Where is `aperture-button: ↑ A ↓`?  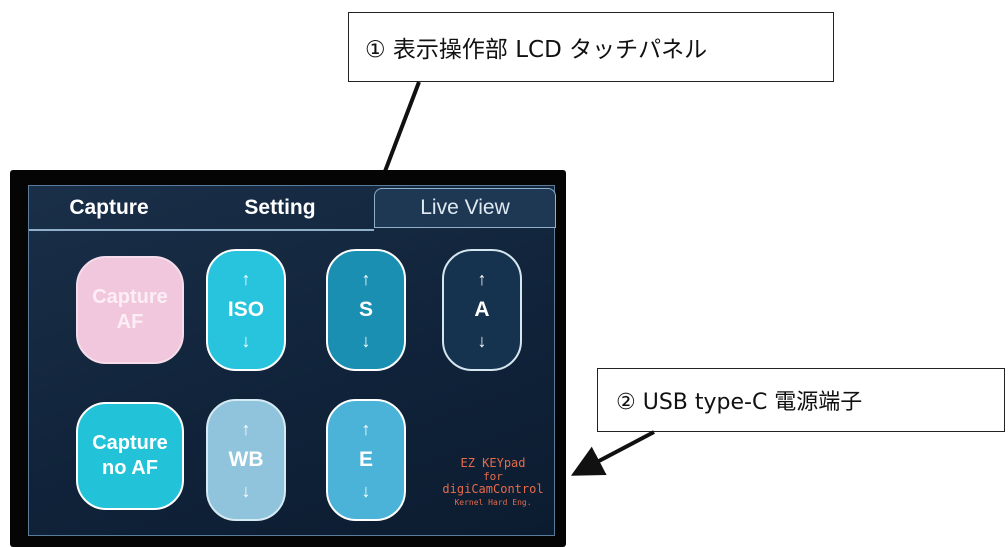 aperture-button: ↑ A ↓ is located at coordinates (482, 310).